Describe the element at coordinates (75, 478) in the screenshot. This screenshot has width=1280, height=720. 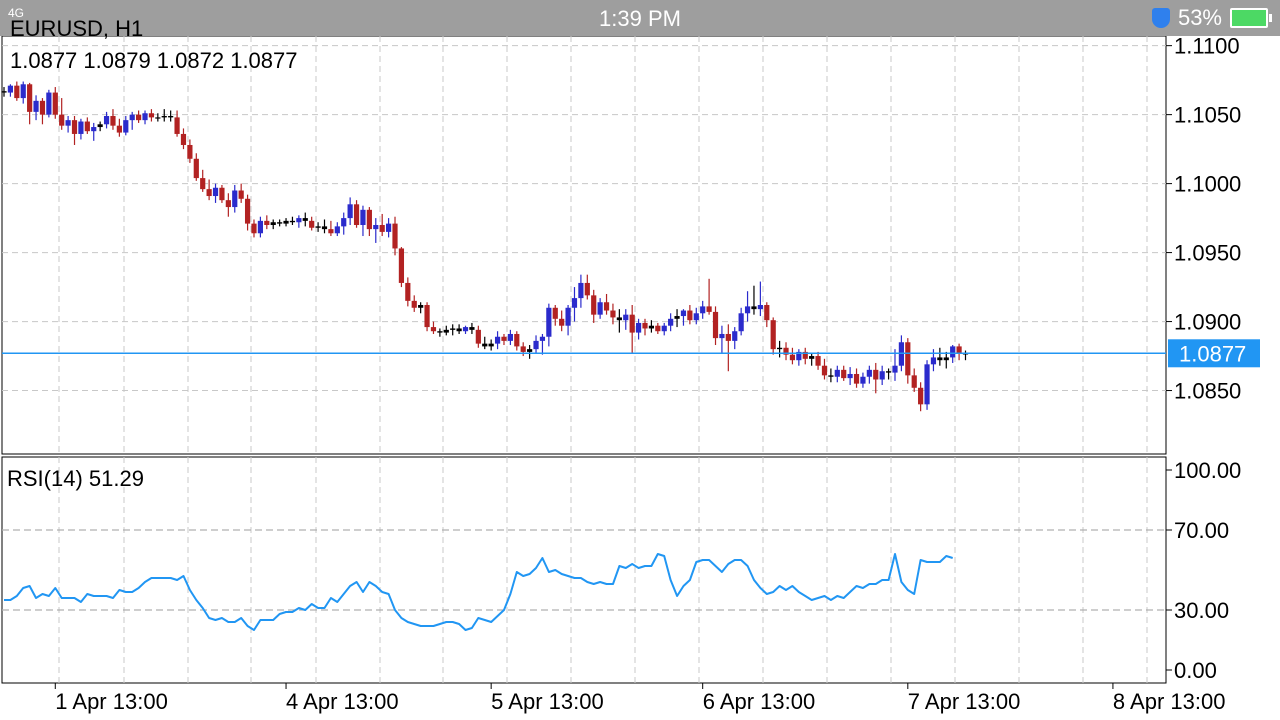
I see `rsi-label: RSI(14) 51.29` at that location.